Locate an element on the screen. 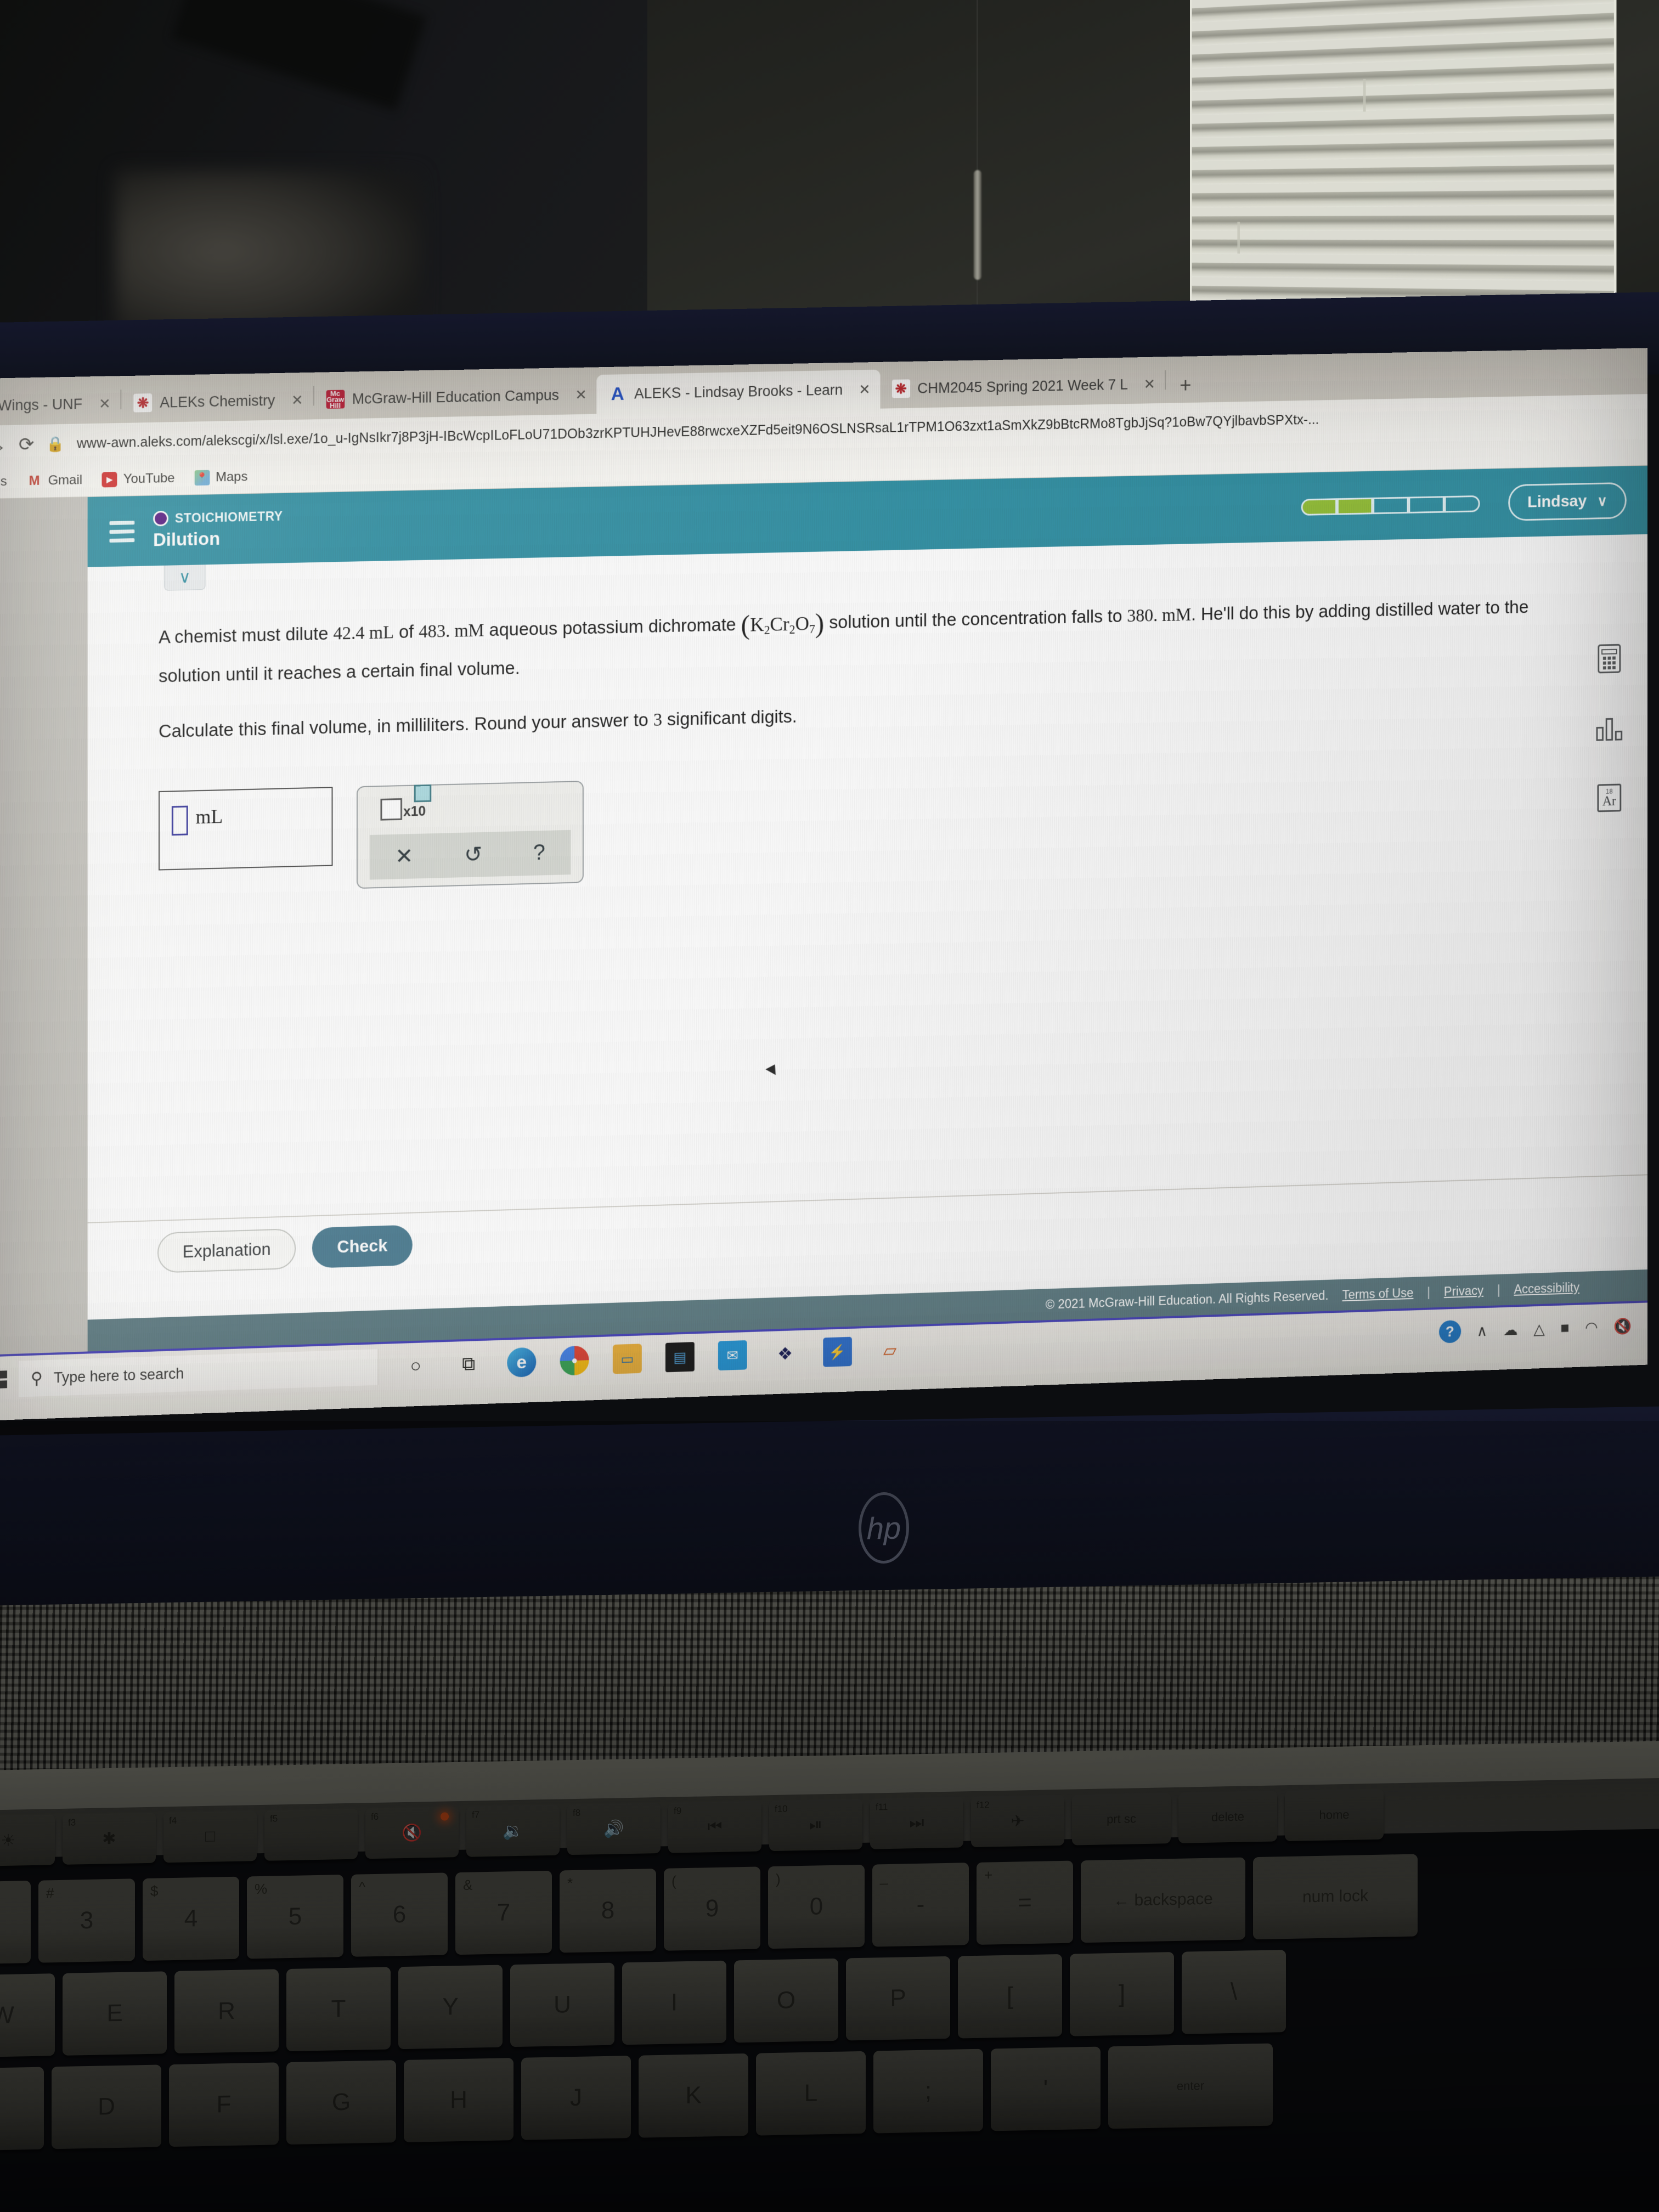  onedrive-tray-icon: ☁ is located at coordinates (1510, 1330).